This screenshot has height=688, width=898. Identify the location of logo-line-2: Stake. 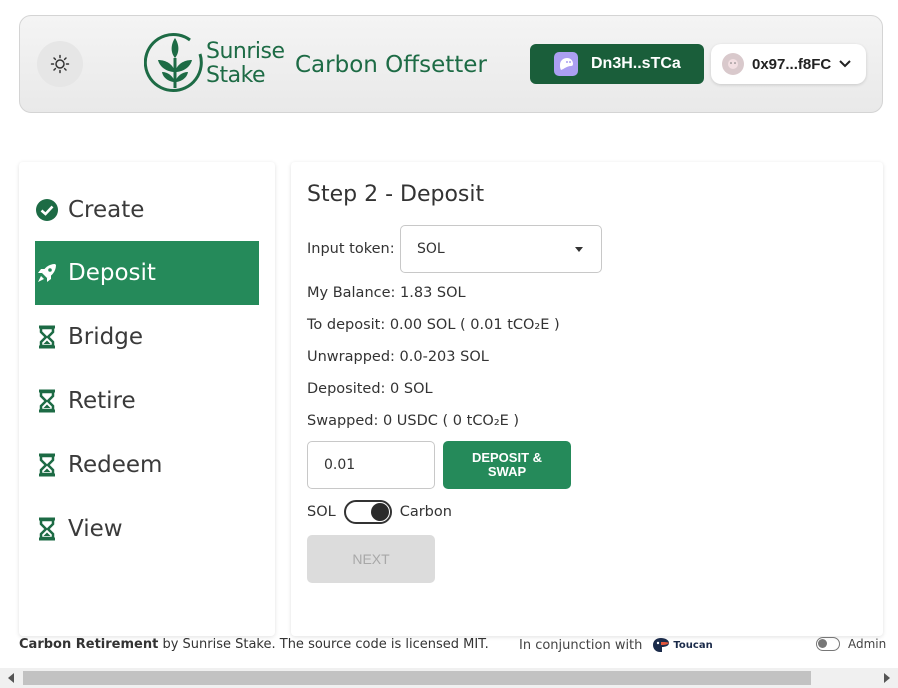
(236, 75).